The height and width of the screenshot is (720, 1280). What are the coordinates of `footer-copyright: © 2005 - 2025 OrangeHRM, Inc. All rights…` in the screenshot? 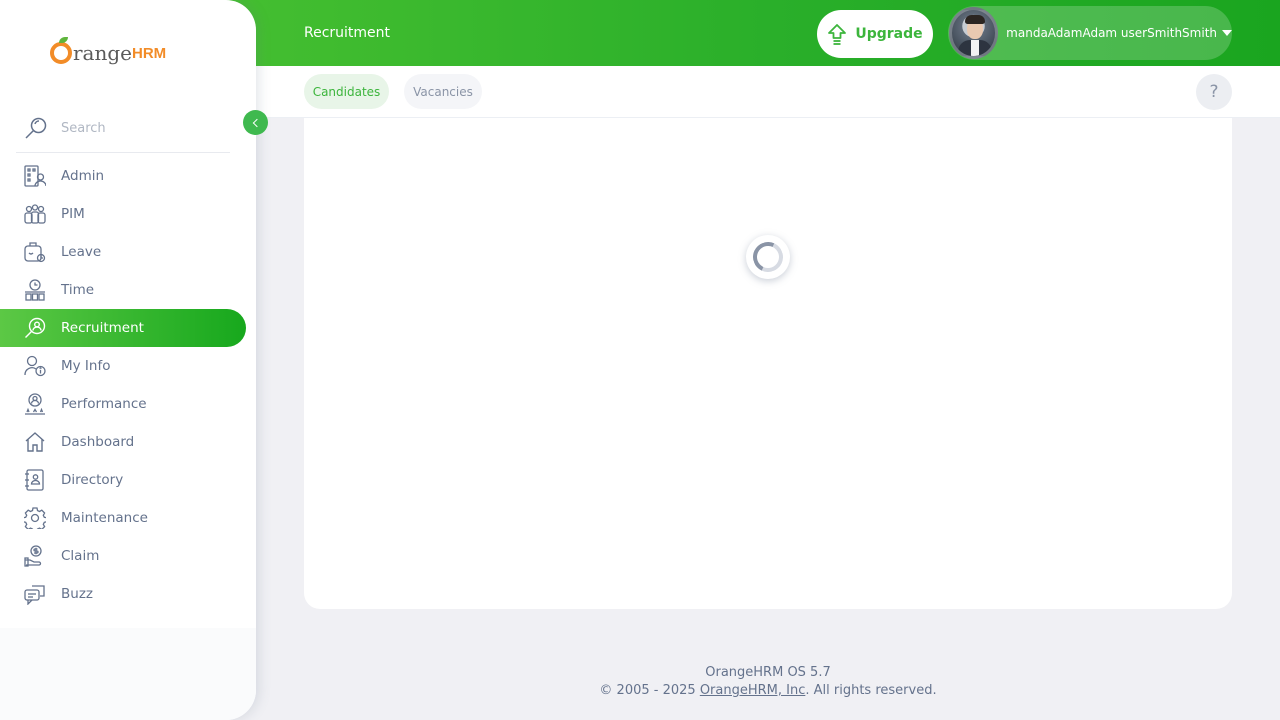 It's located at (768, 691).